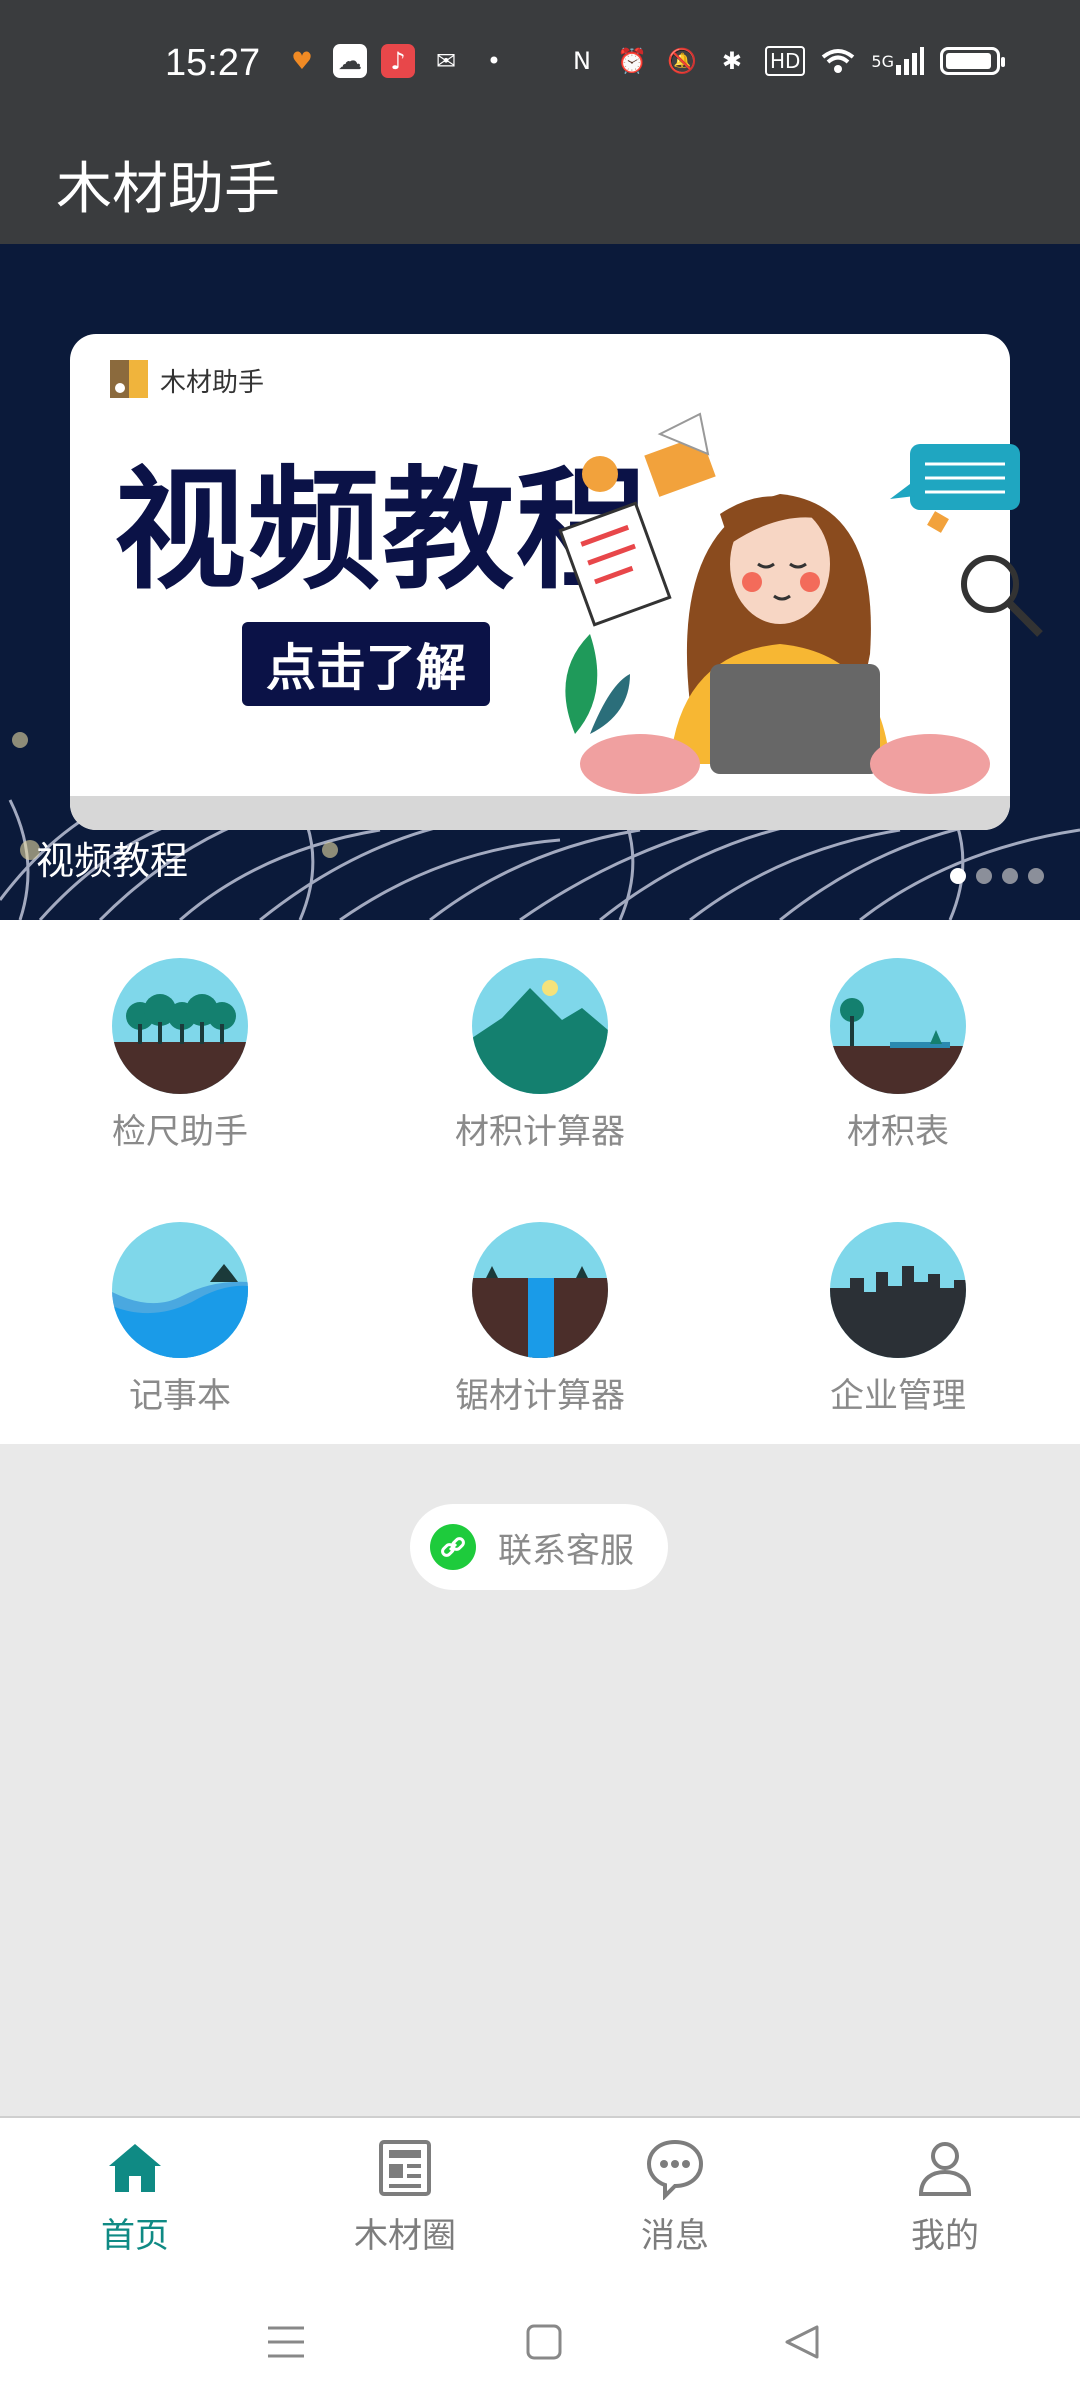  I want to click on link-icon, so click(453, 1547).